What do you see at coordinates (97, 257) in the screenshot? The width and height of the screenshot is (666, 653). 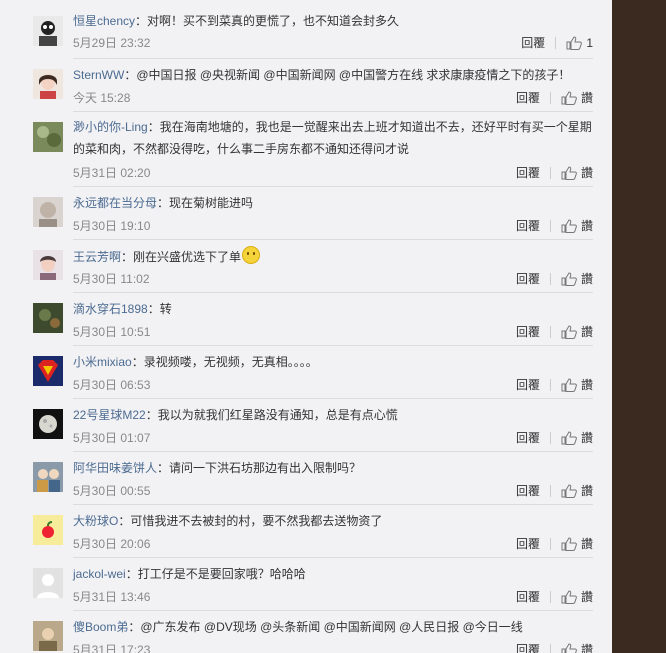 I see `username-link: 王云芳啊` at bounding box center [97, 257].